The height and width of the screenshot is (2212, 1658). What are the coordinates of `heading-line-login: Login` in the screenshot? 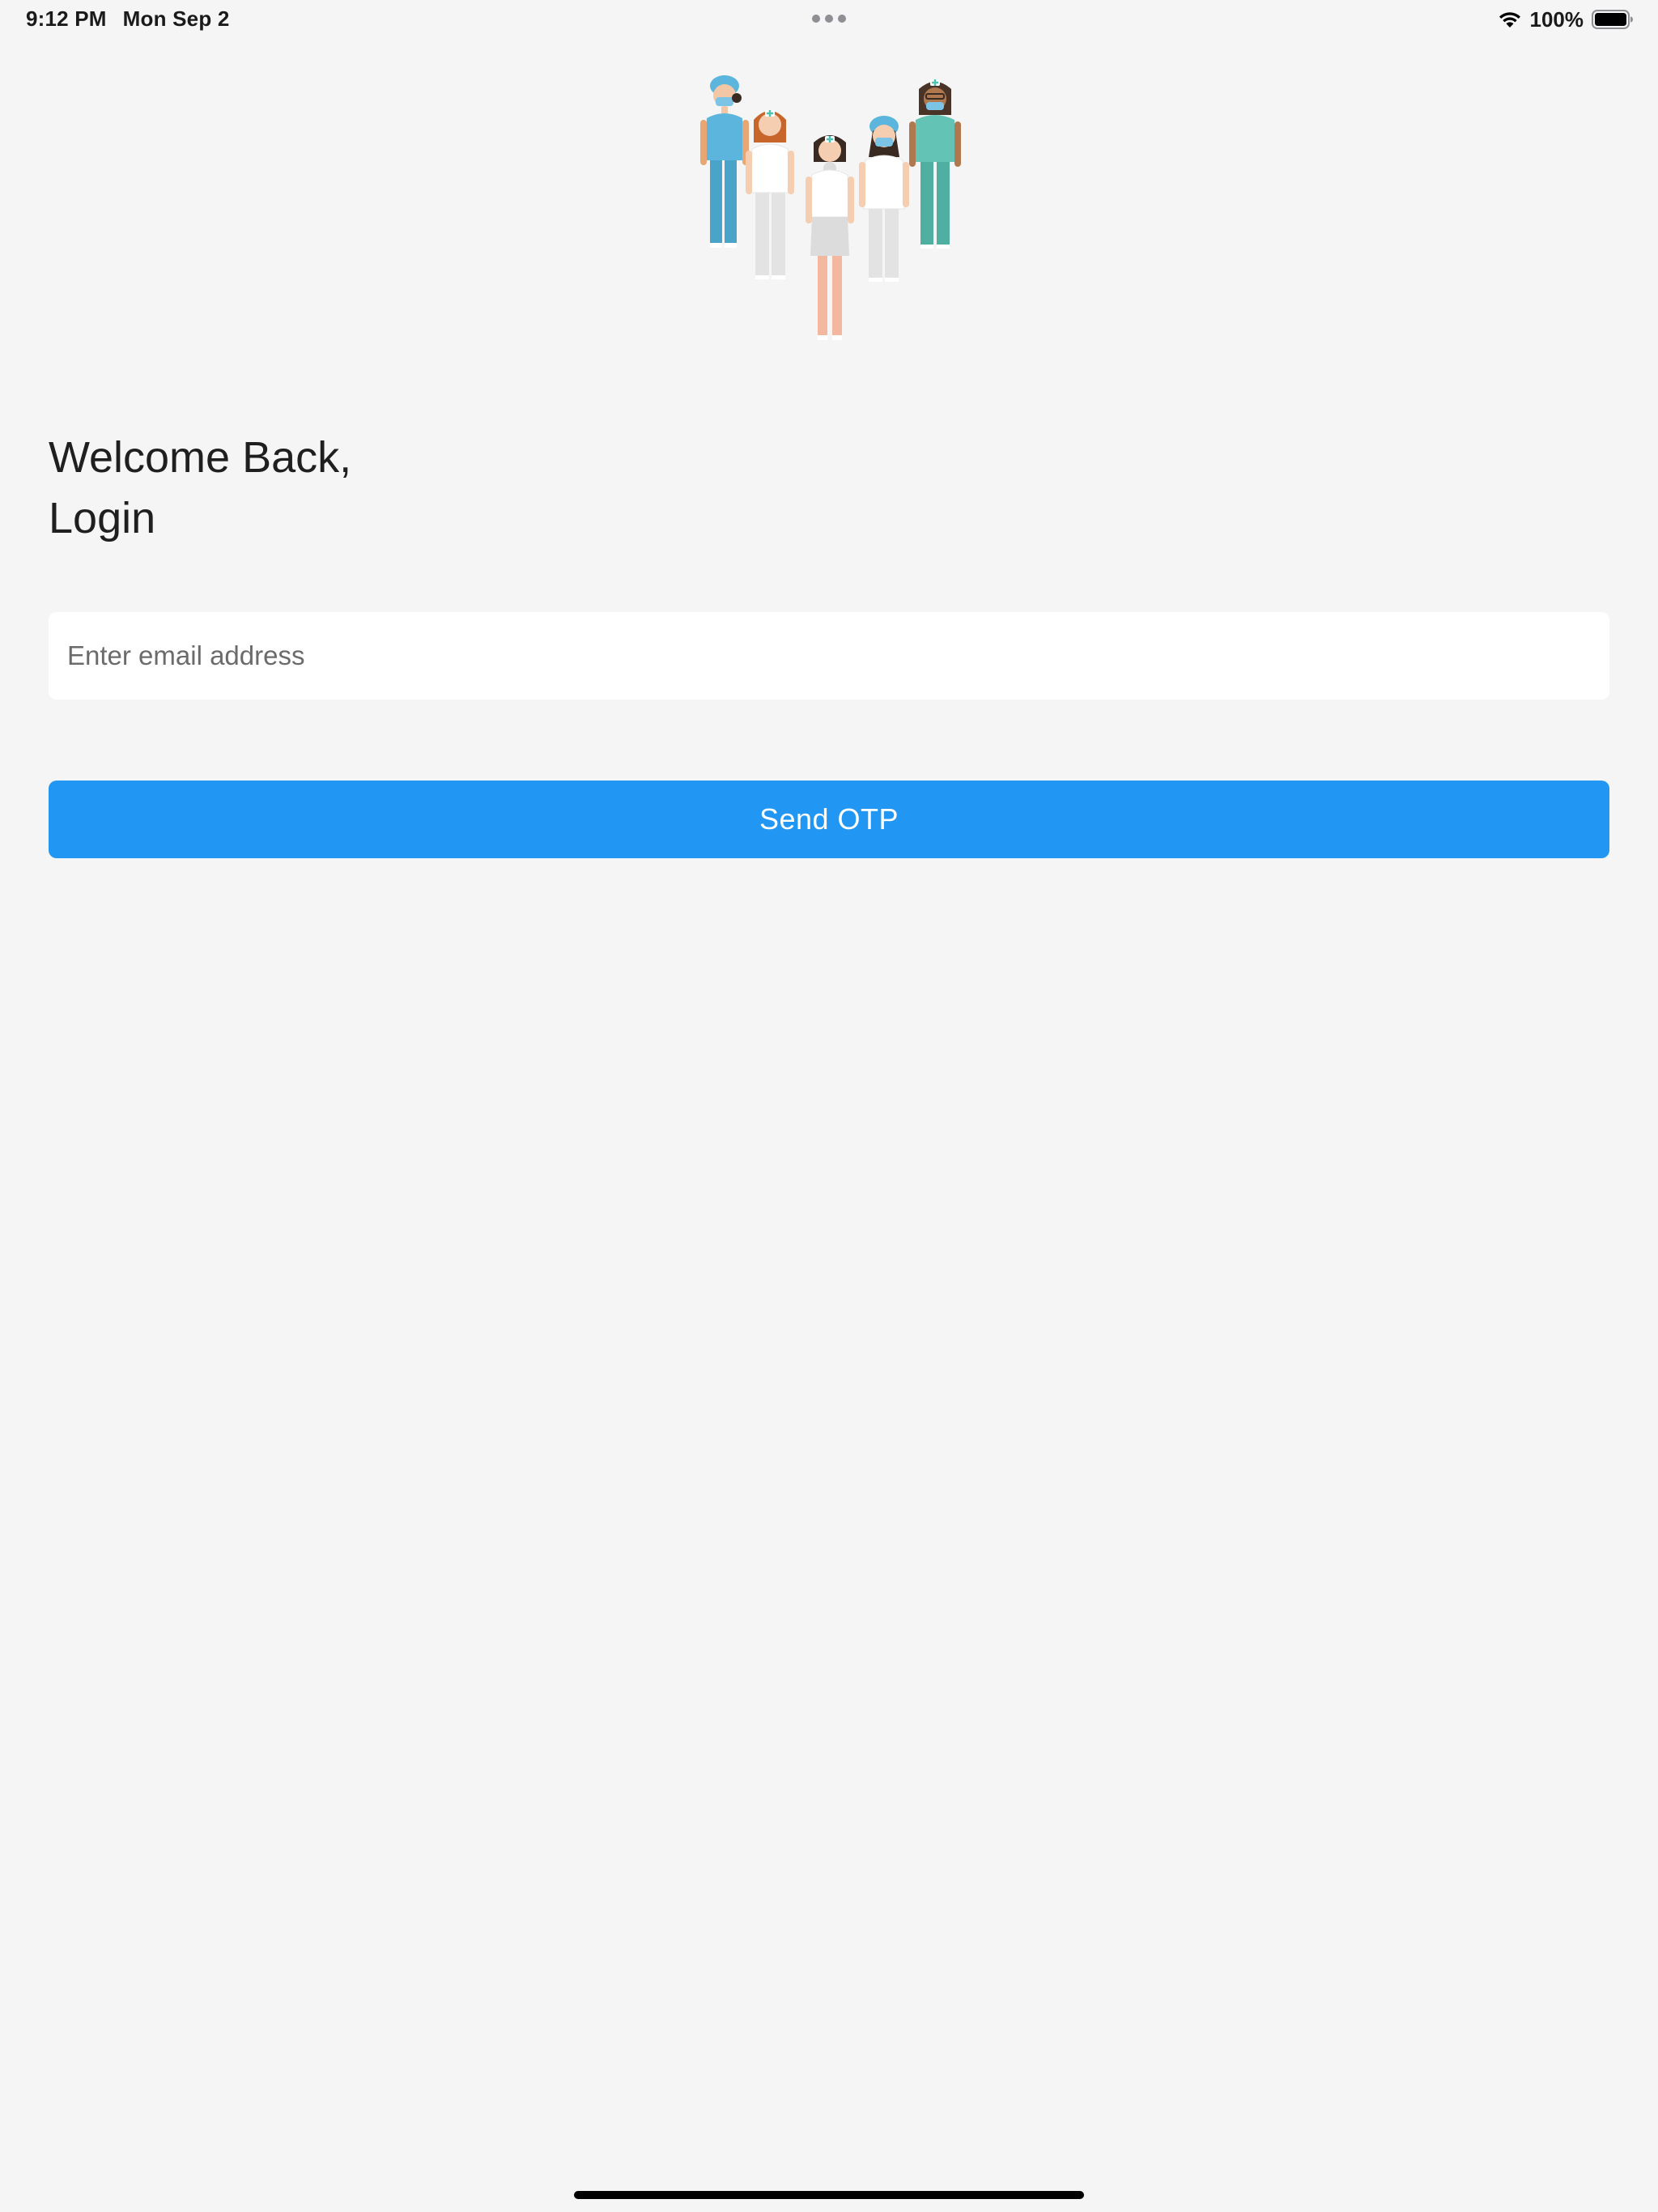 It's located at (102, 518).